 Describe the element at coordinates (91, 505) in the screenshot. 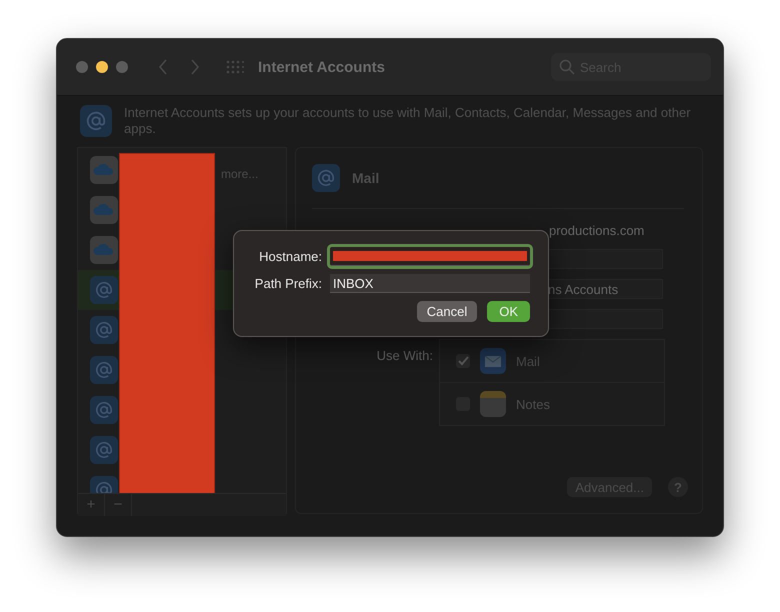

I see `add-button: +` at that location.